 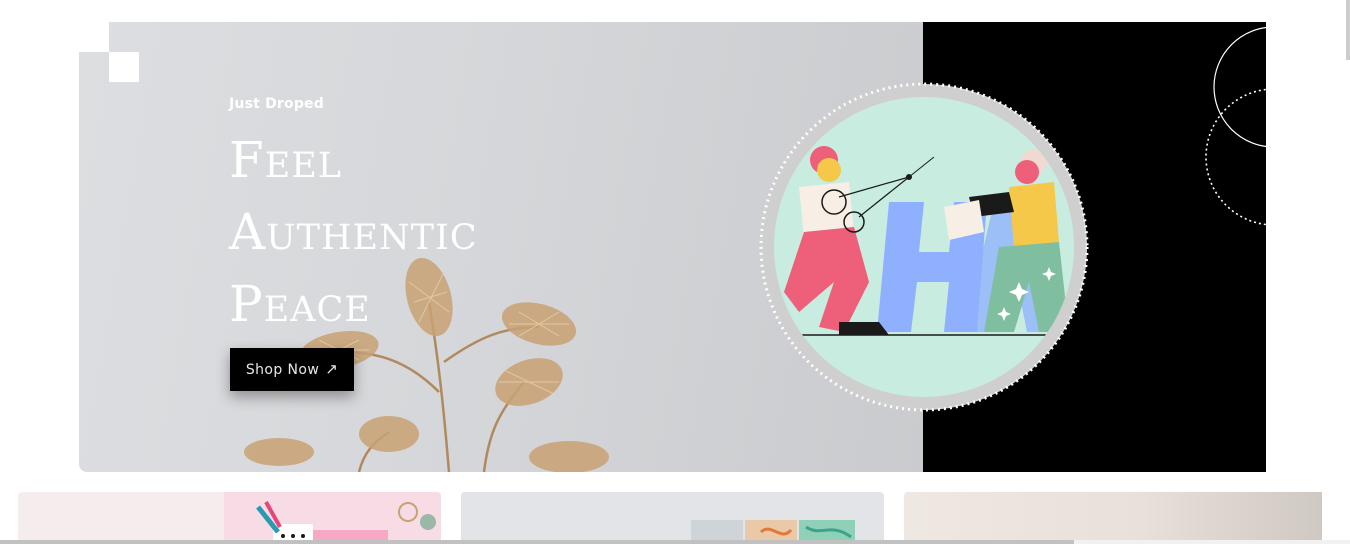 I want to click on stationery-image, so click(x=332, y=518).